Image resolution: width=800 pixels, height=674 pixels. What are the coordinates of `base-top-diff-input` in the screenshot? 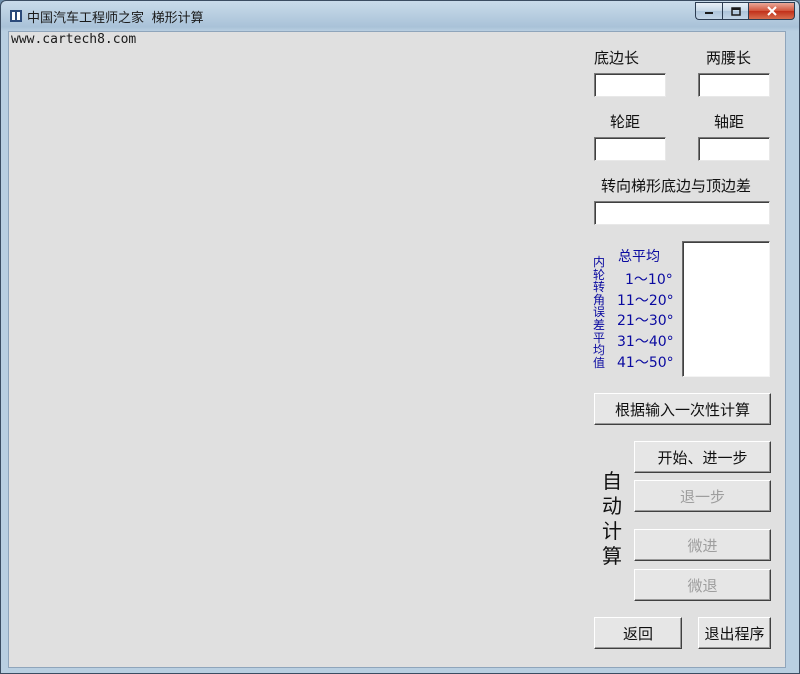 It's located at (682, 213).